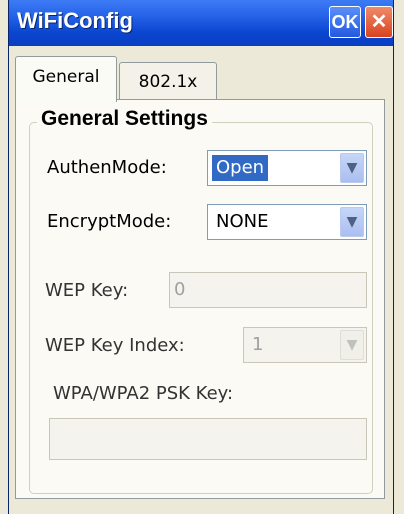  Describe the element at coordinates (208, 439) in the screenshot. I see `wpa-psk-key-field` at that location.